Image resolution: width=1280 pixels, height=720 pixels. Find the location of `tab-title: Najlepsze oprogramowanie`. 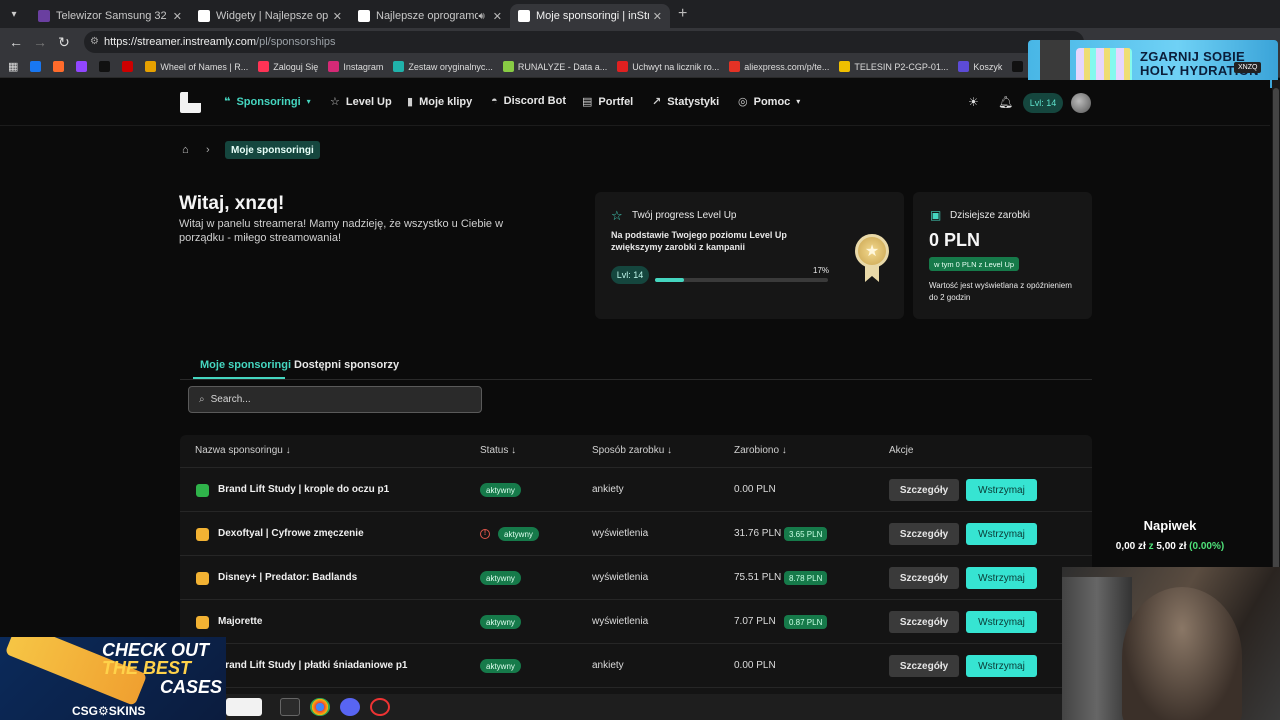

tab-title: Najlepsze oprogramowanie is located at coordinates (427, 16).